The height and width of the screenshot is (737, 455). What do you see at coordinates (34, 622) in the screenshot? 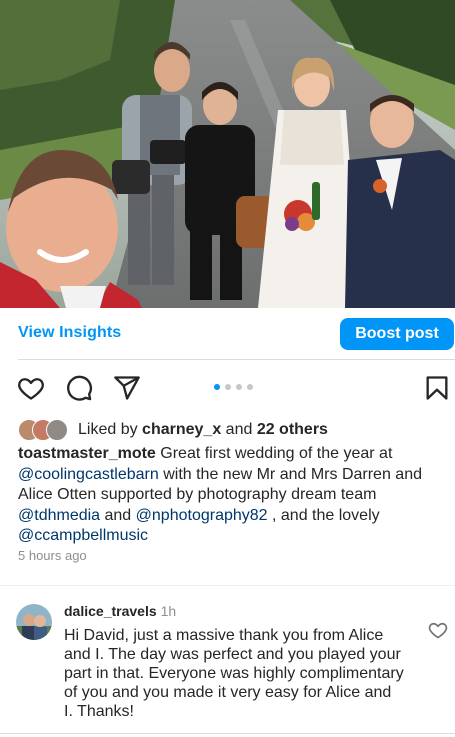
I see `commenter-avatar` at bounding box center [34, 622].